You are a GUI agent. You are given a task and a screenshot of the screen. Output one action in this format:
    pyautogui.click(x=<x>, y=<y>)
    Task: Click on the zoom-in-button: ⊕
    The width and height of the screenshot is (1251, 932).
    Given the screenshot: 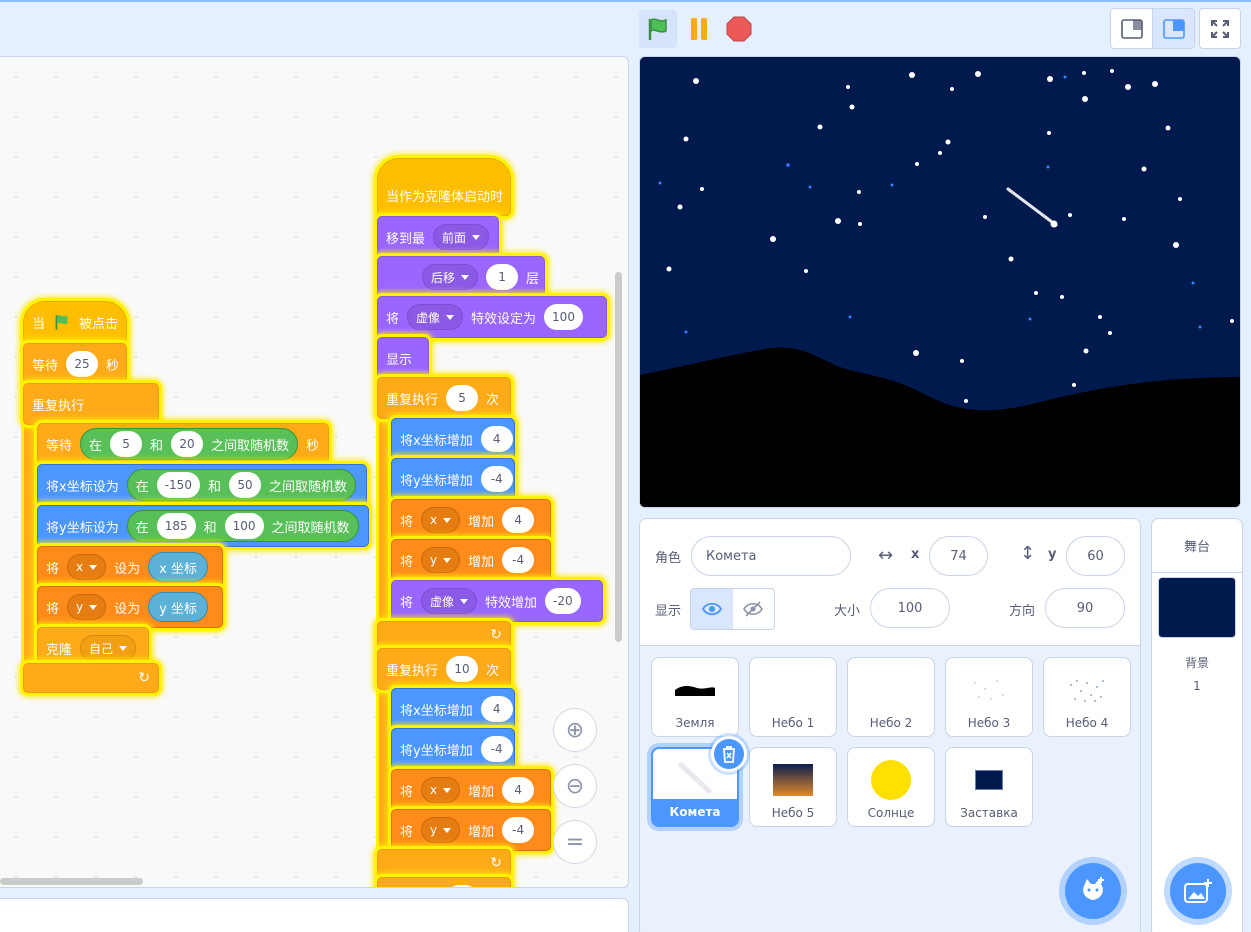 What is the action you would take?
    pyautogui.click(x=575, y=730)
    